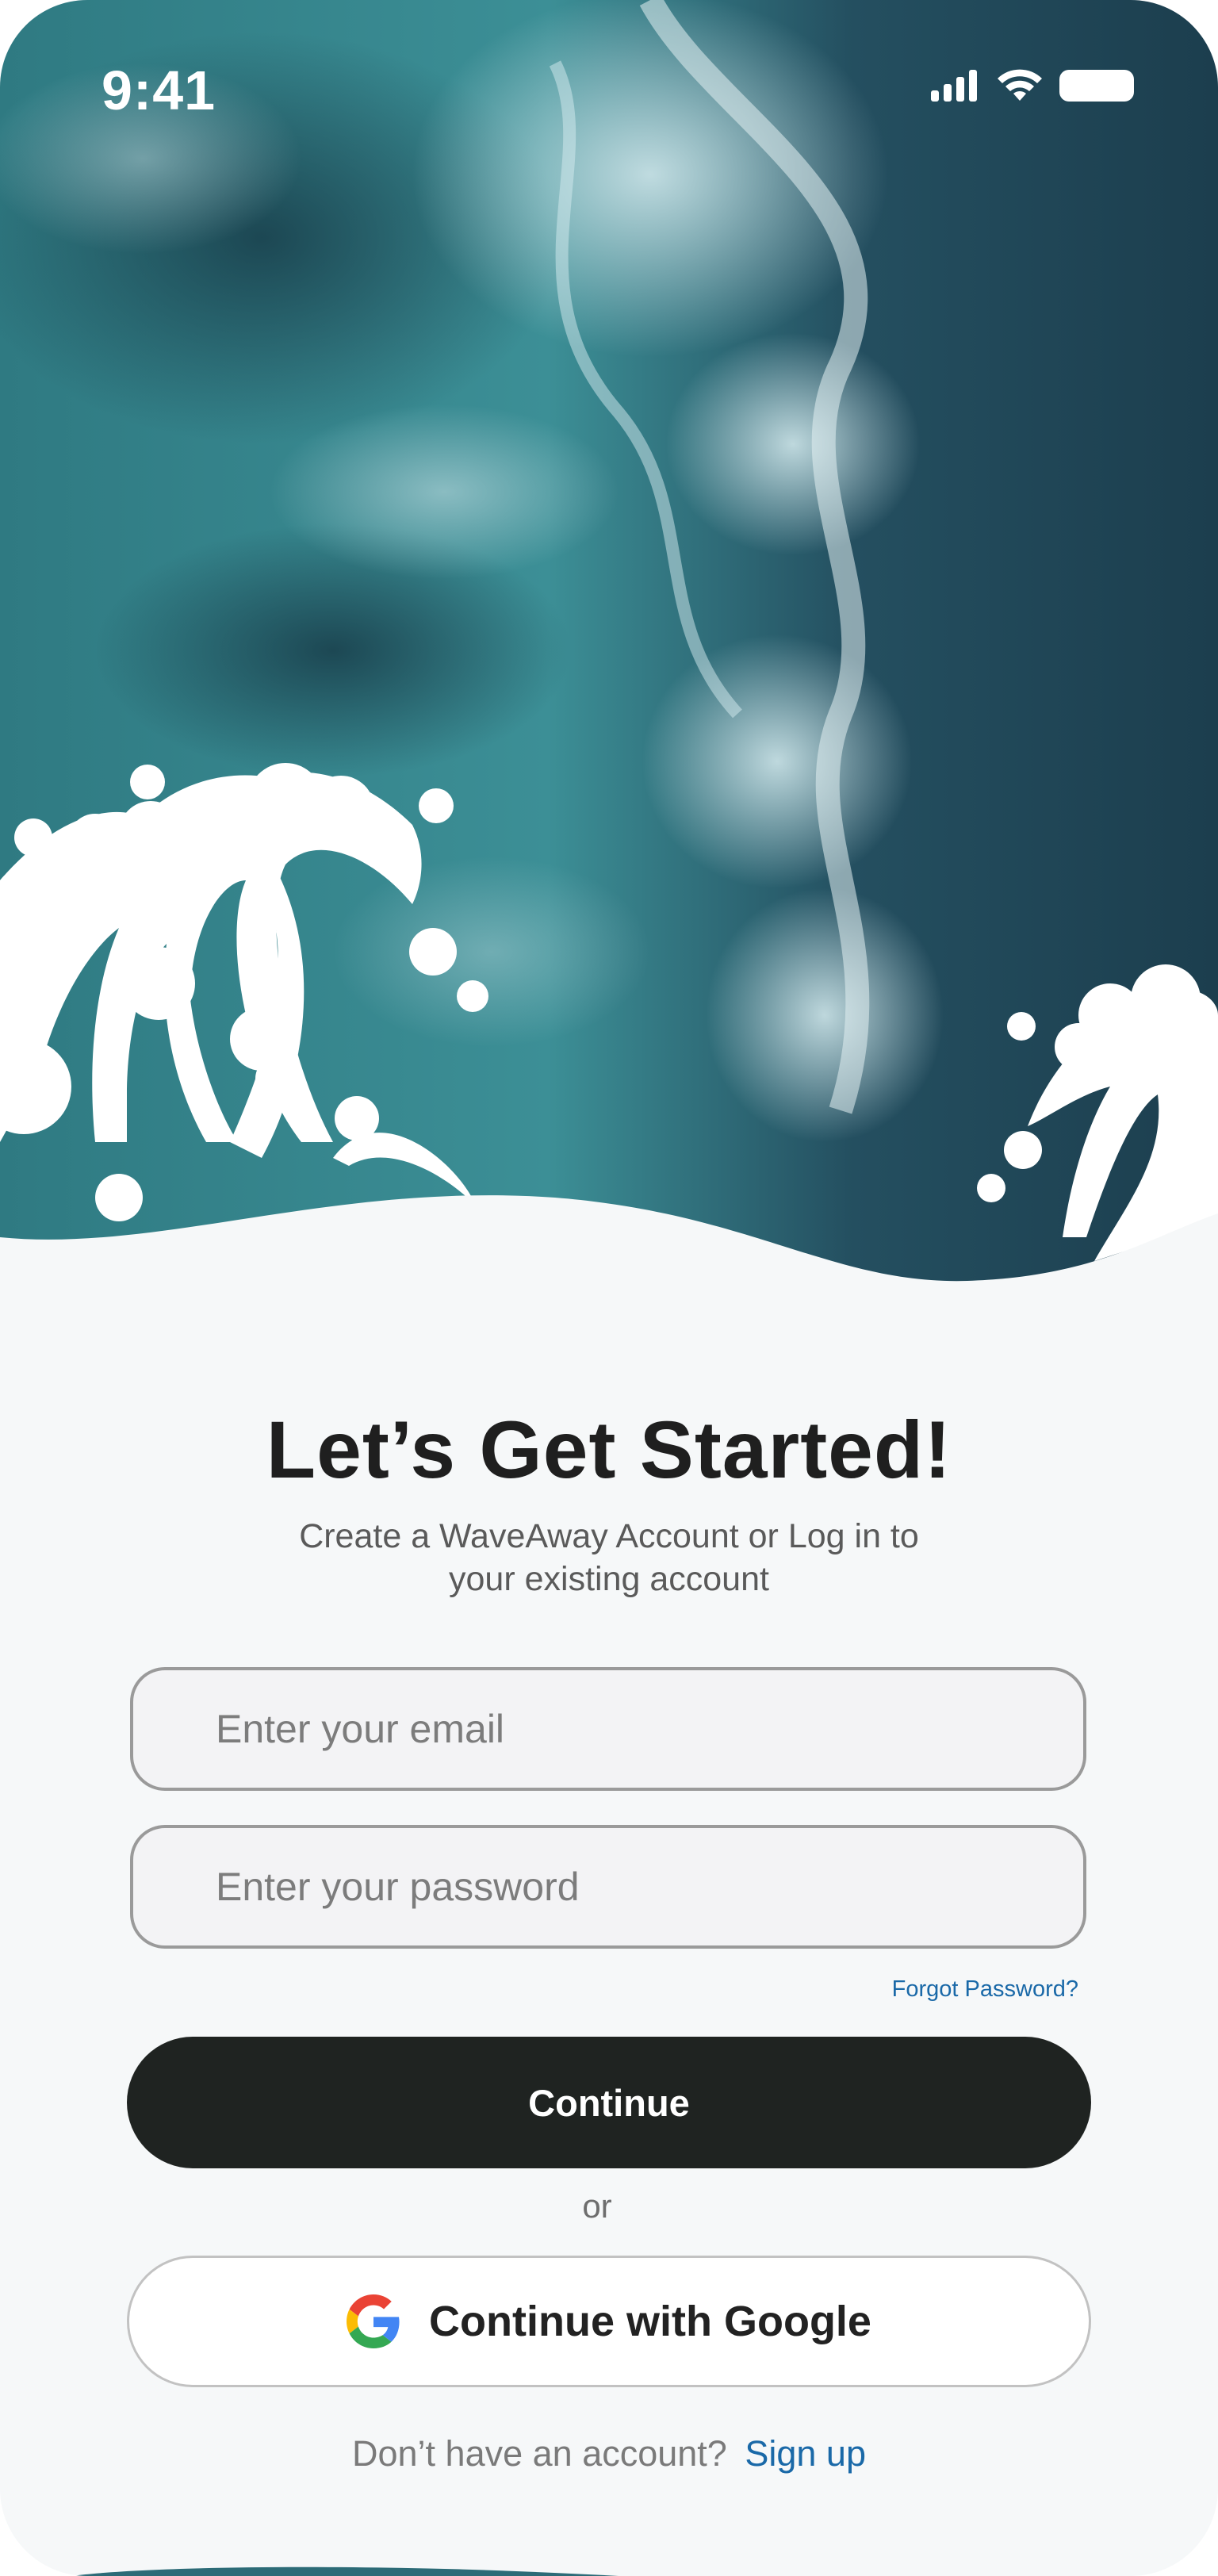 Image resolution: width=1218 pixels, height=2576 pixels. What do you see at coordinates (609, 87) in the screenshot?
I see `status-bar: 9:41` at bounding box center [609, 87].